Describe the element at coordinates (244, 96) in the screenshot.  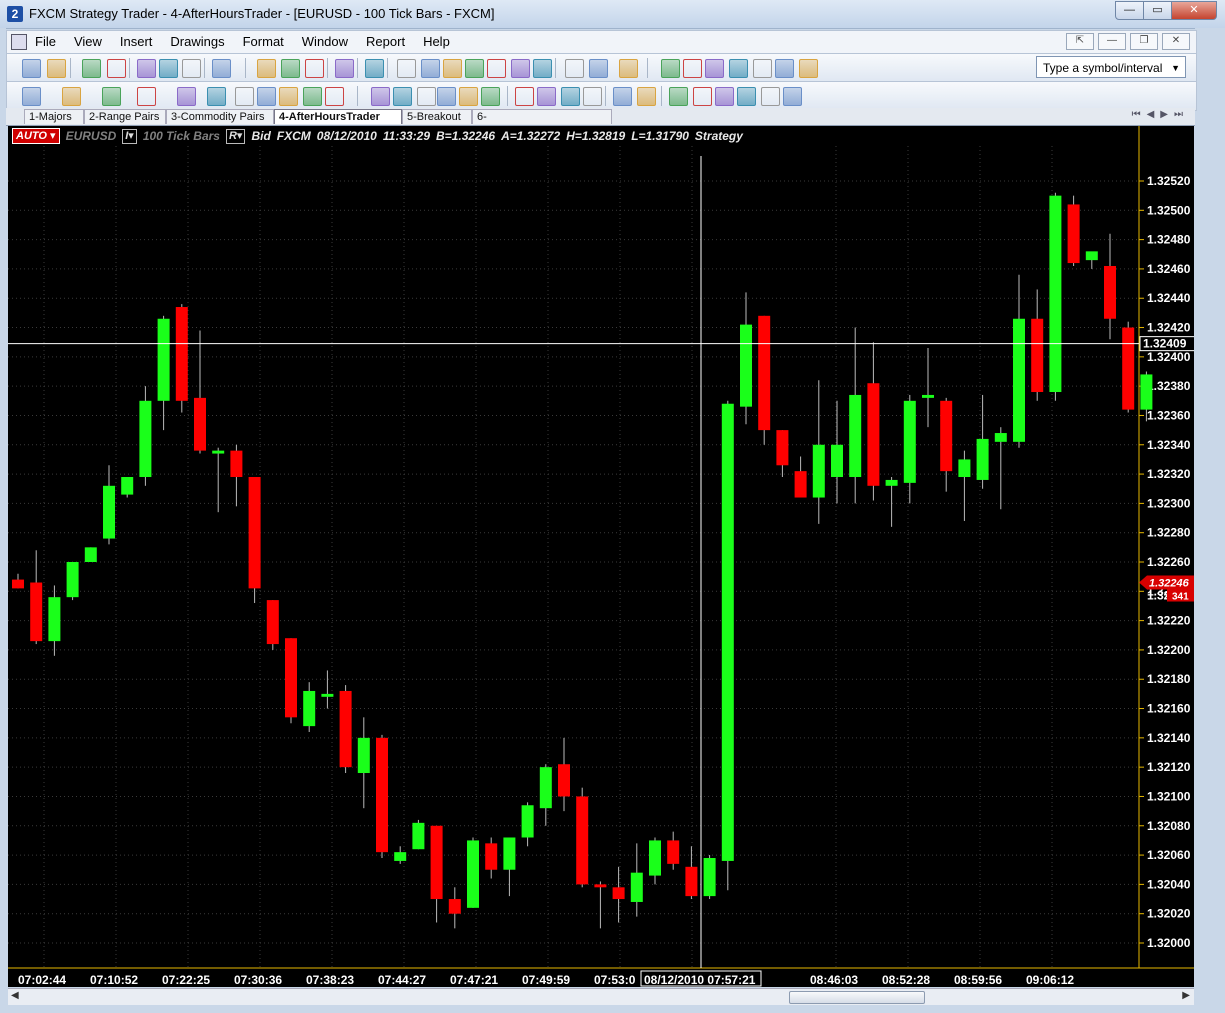
I see `draw-tool-6-icon` at that location.